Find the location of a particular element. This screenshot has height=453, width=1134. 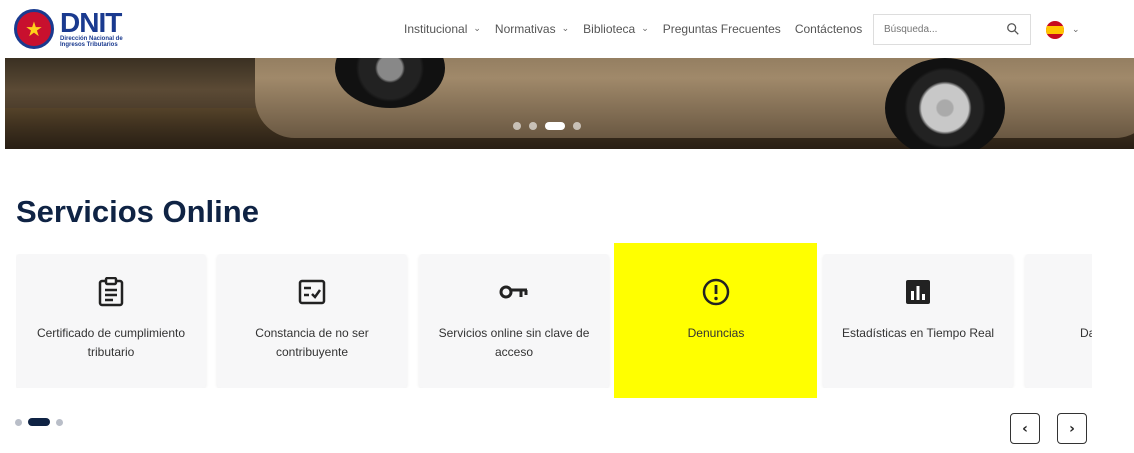

bar-chart-icon is located at coordinates (918, 292).